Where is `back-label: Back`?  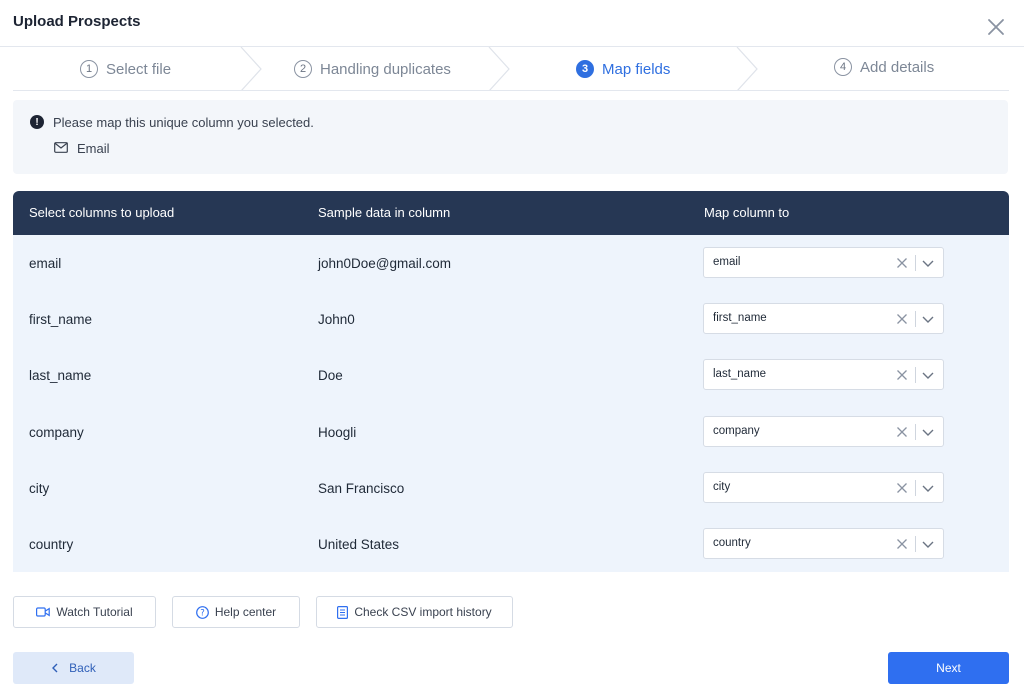 back-label: Back is located at coordinates (82, 668).